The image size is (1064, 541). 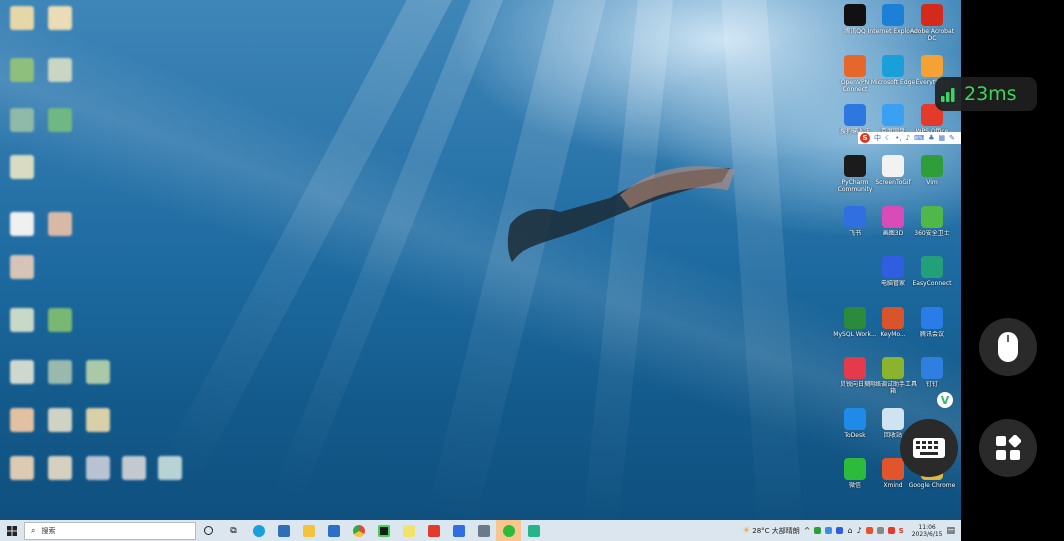 I want to click on keyboard-button, so click(x=929, y=448).